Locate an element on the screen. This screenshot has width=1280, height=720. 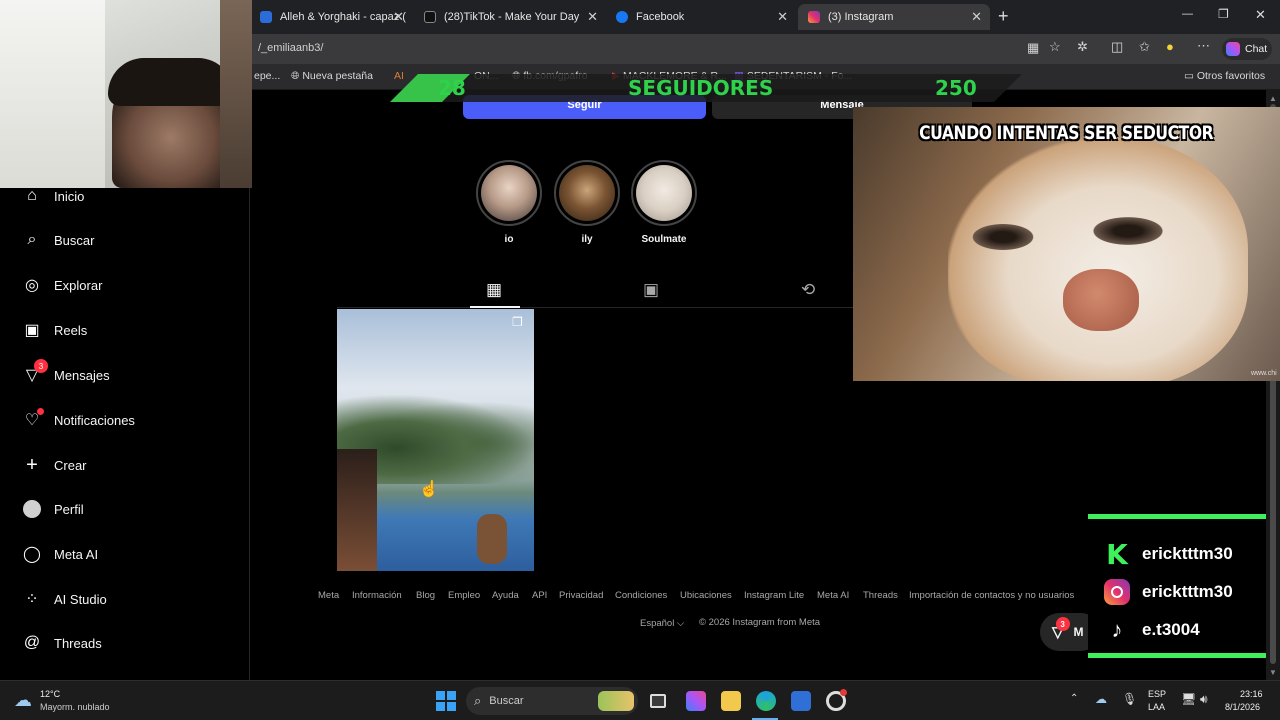
meta-ai-icon: ◯ is located at coordinates (32, 554).